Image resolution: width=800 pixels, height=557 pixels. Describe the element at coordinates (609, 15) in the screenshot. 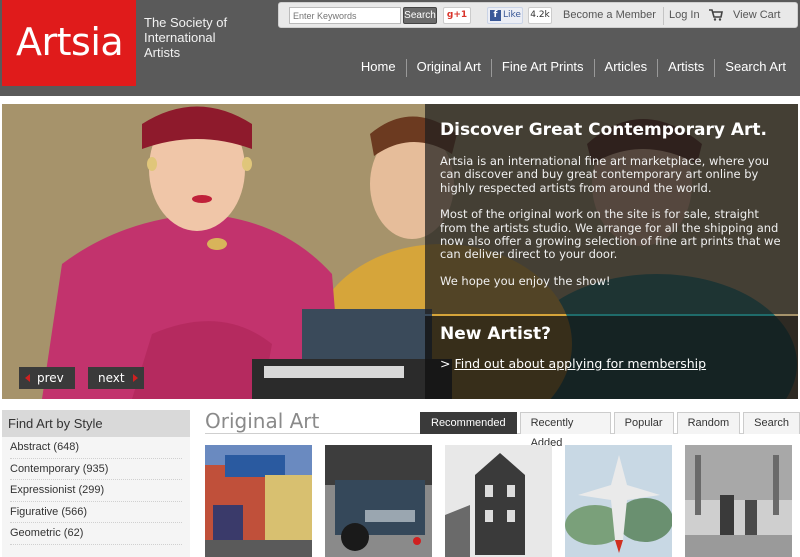

I see `become-member-link: Become a Member` at that location.